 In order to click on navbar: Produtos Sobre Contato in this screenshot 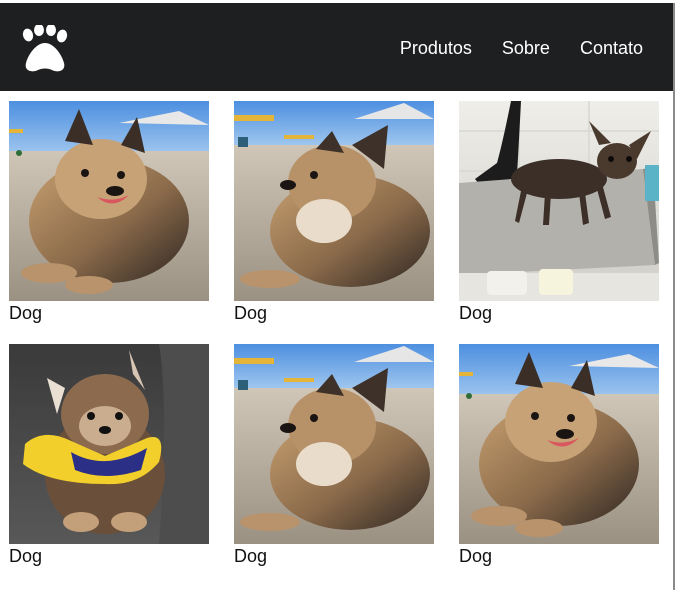, I will do `click(337, 47)`.